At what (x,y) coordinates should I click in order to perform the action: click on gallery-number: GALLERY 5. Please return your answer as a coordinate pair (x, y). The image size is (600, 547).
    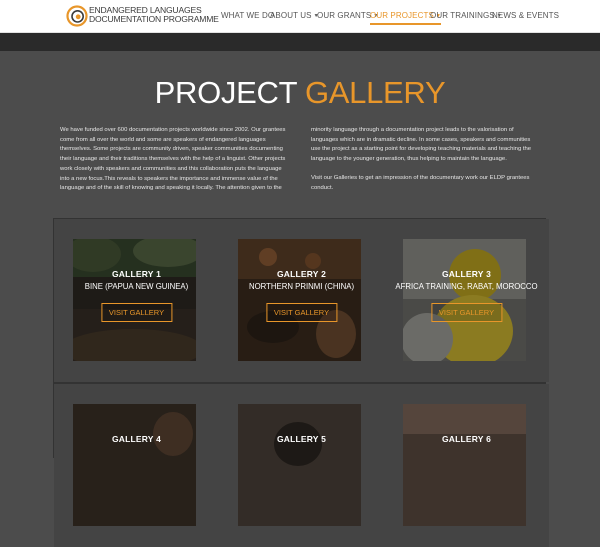
    Looking at the image, I should click on (301, 439).